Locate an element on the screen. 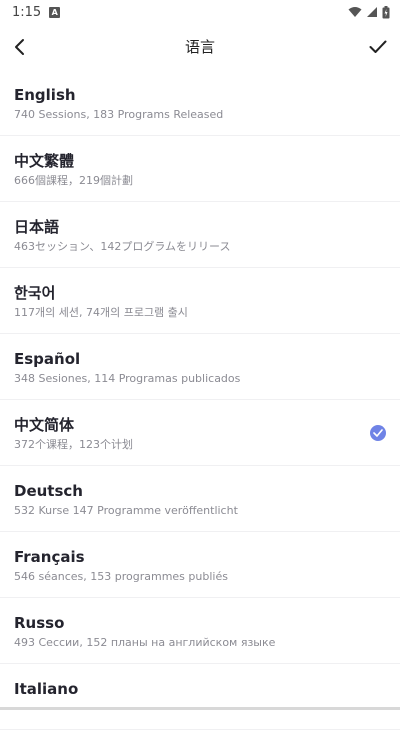  language-name: Français is located at coordinates (49, 557).